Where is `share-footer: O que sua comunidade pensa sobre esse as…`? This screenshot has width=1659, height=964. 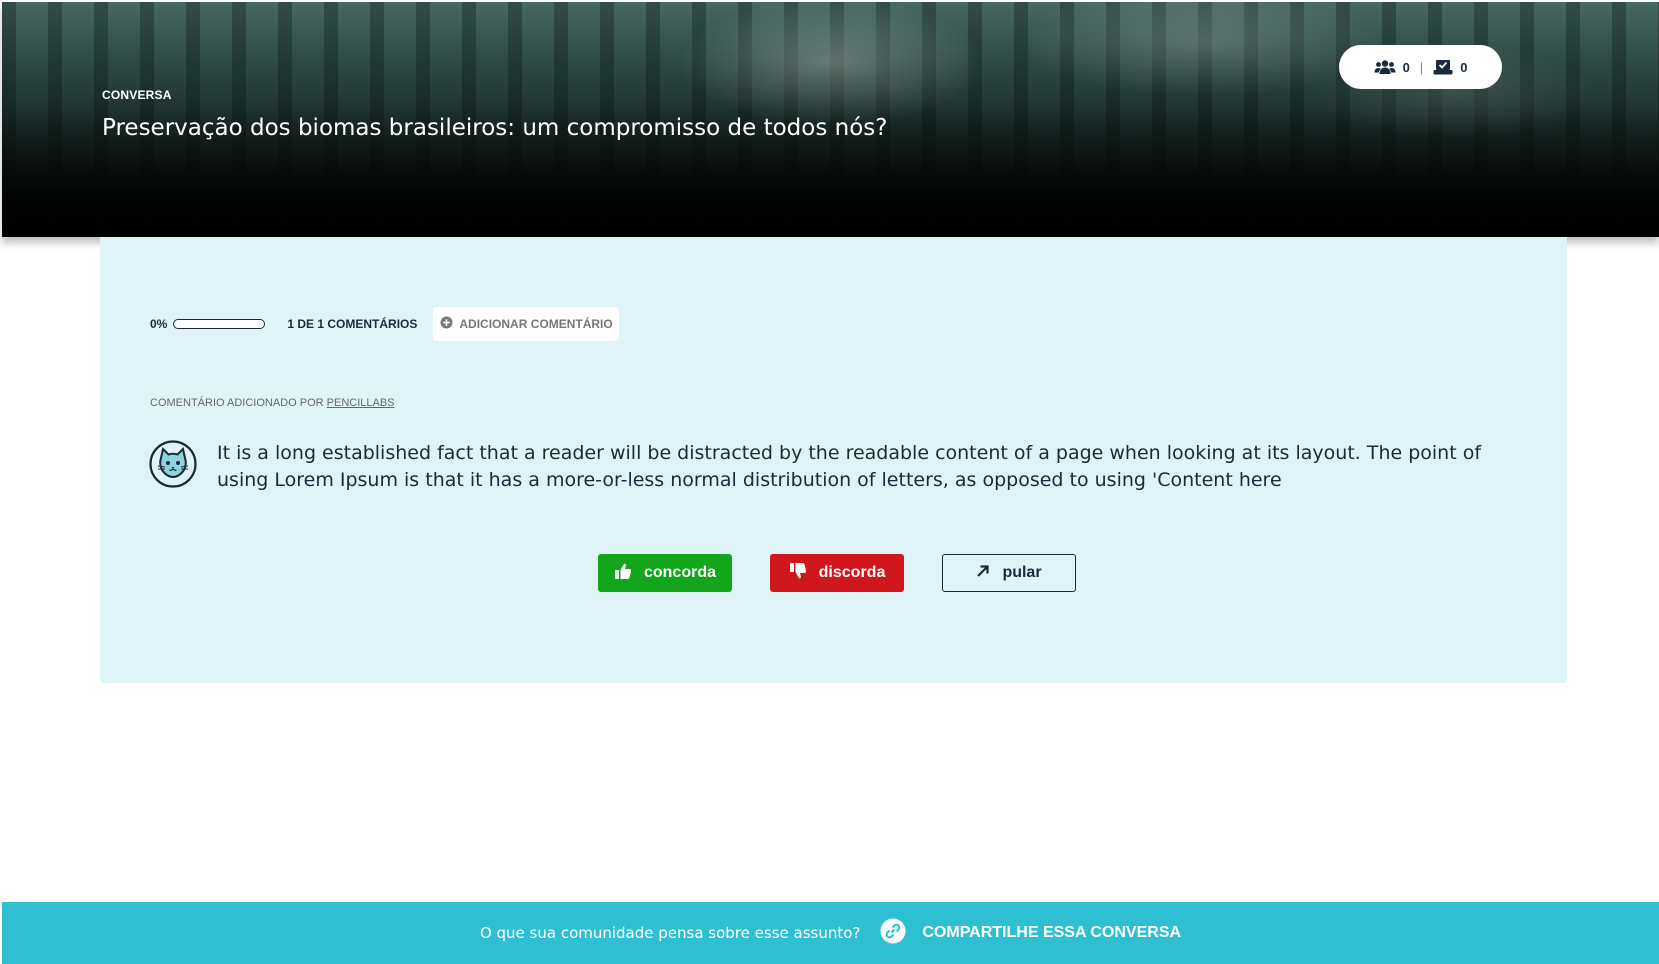 share-footer: O que sua comunidade pensa sobre esse as… is located at coordinates (830, 933).